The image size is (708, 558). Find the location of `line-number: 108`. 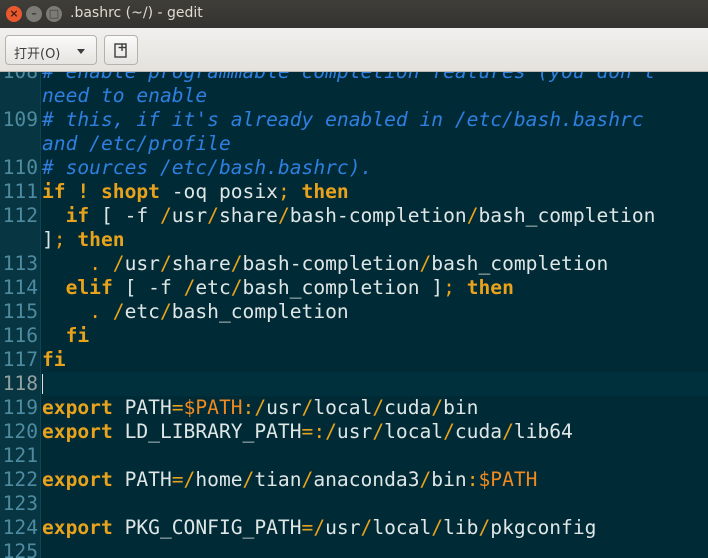

line-number: 108 is located at coordinates (19, 78).